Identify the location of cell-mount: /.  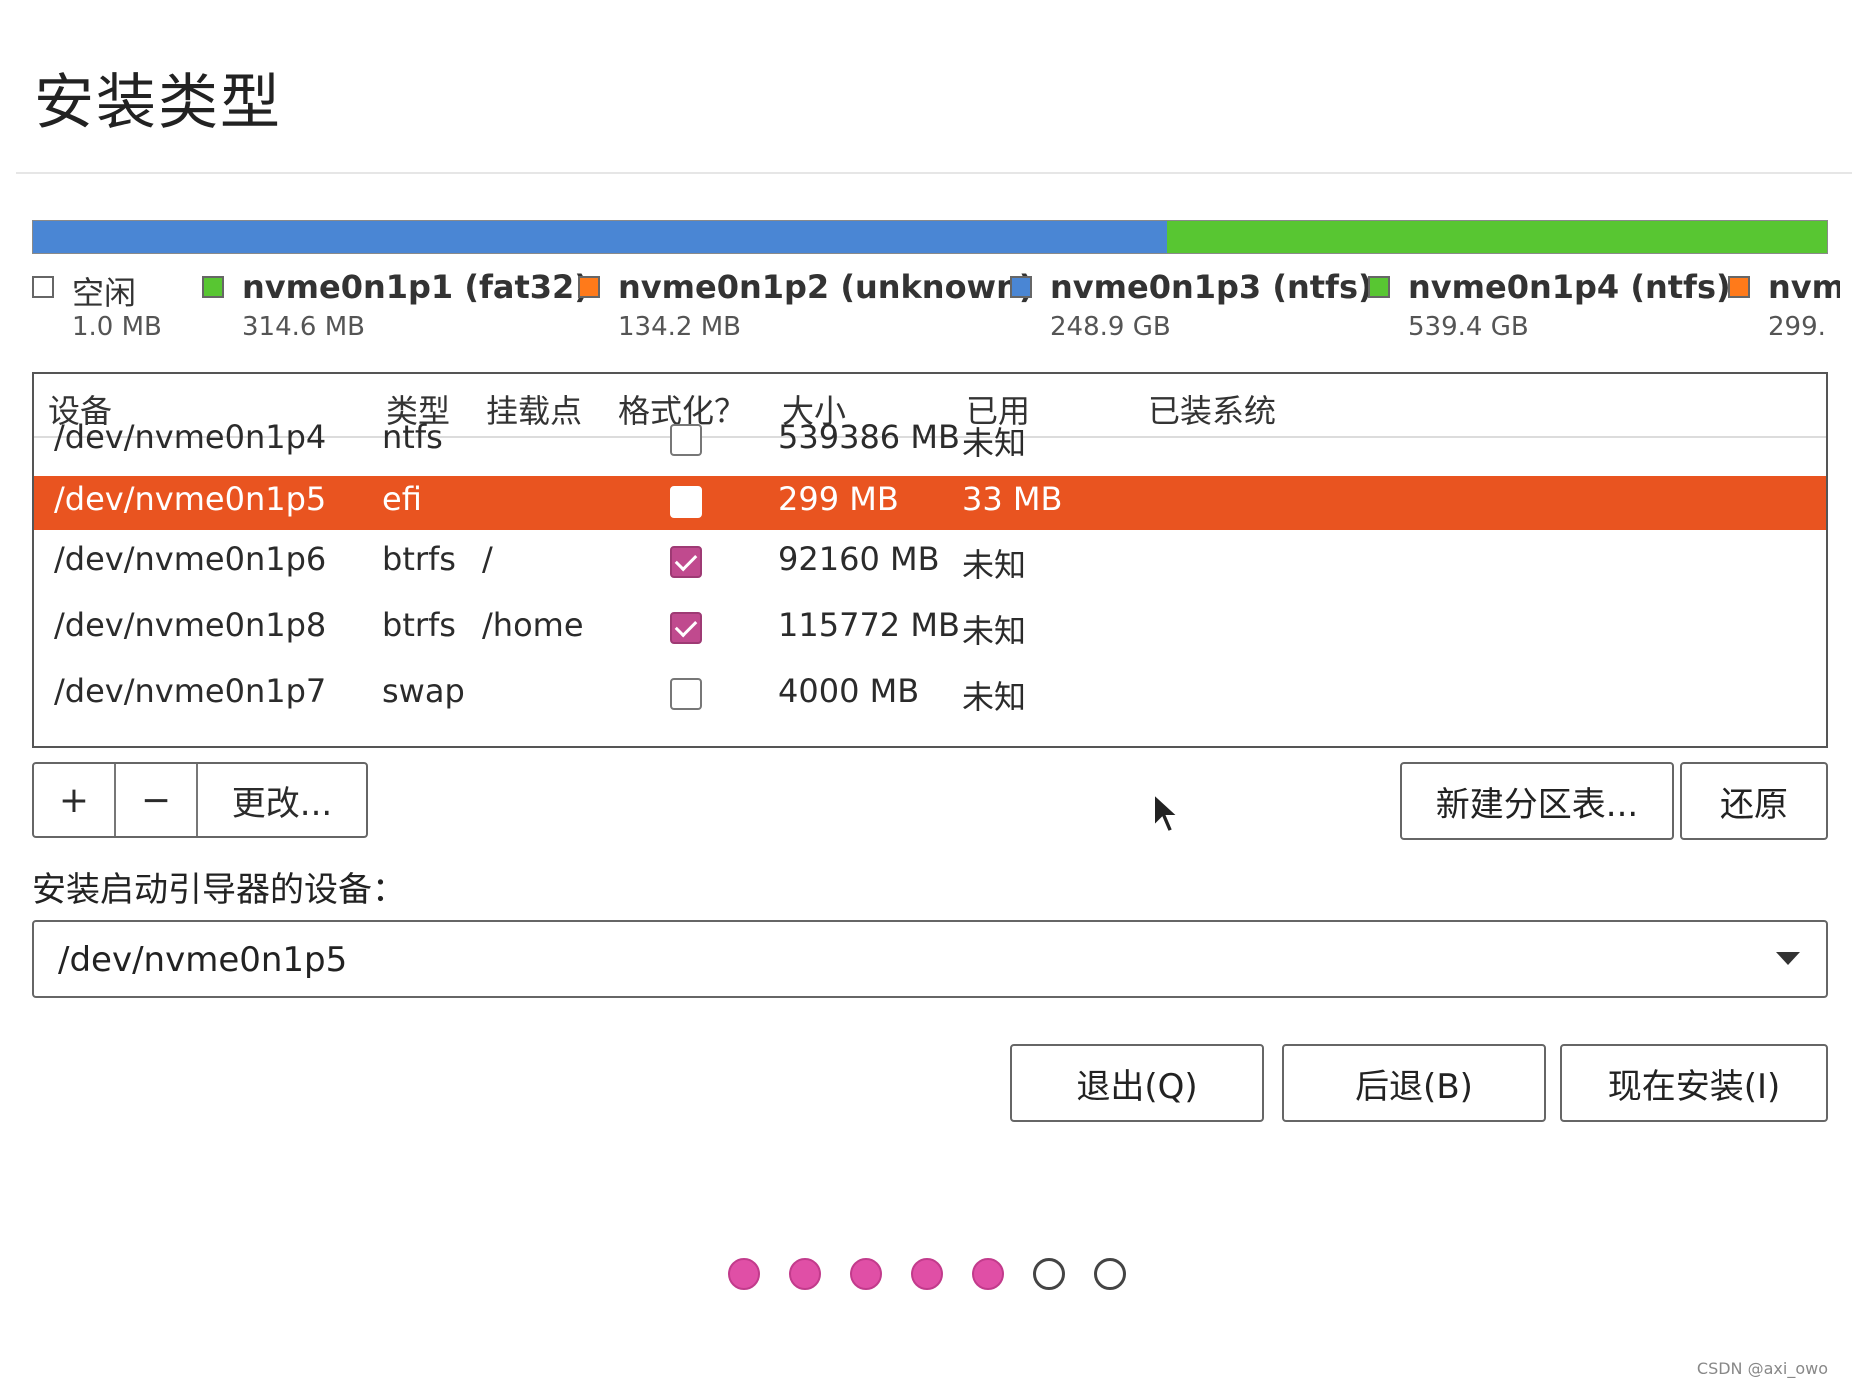
(487, 559).